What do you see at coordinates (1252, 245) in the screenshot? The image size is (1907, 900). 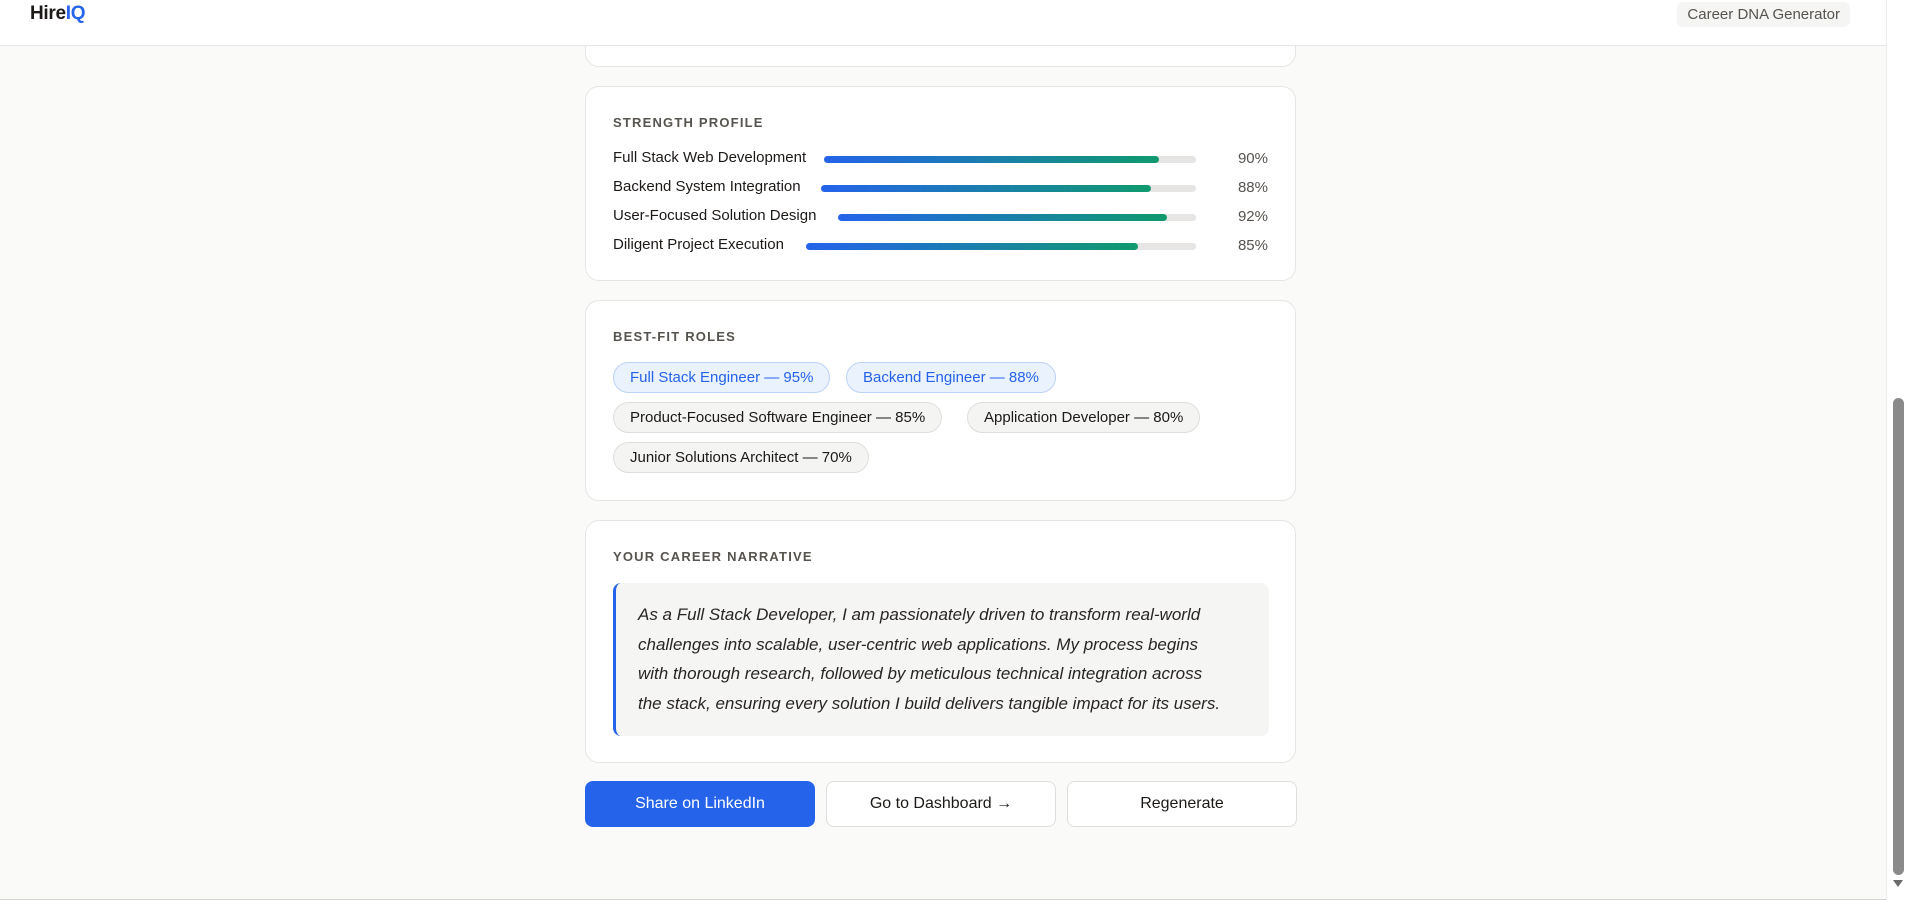 I see `strength-value: 85%` at bounding box center [1252, 245].